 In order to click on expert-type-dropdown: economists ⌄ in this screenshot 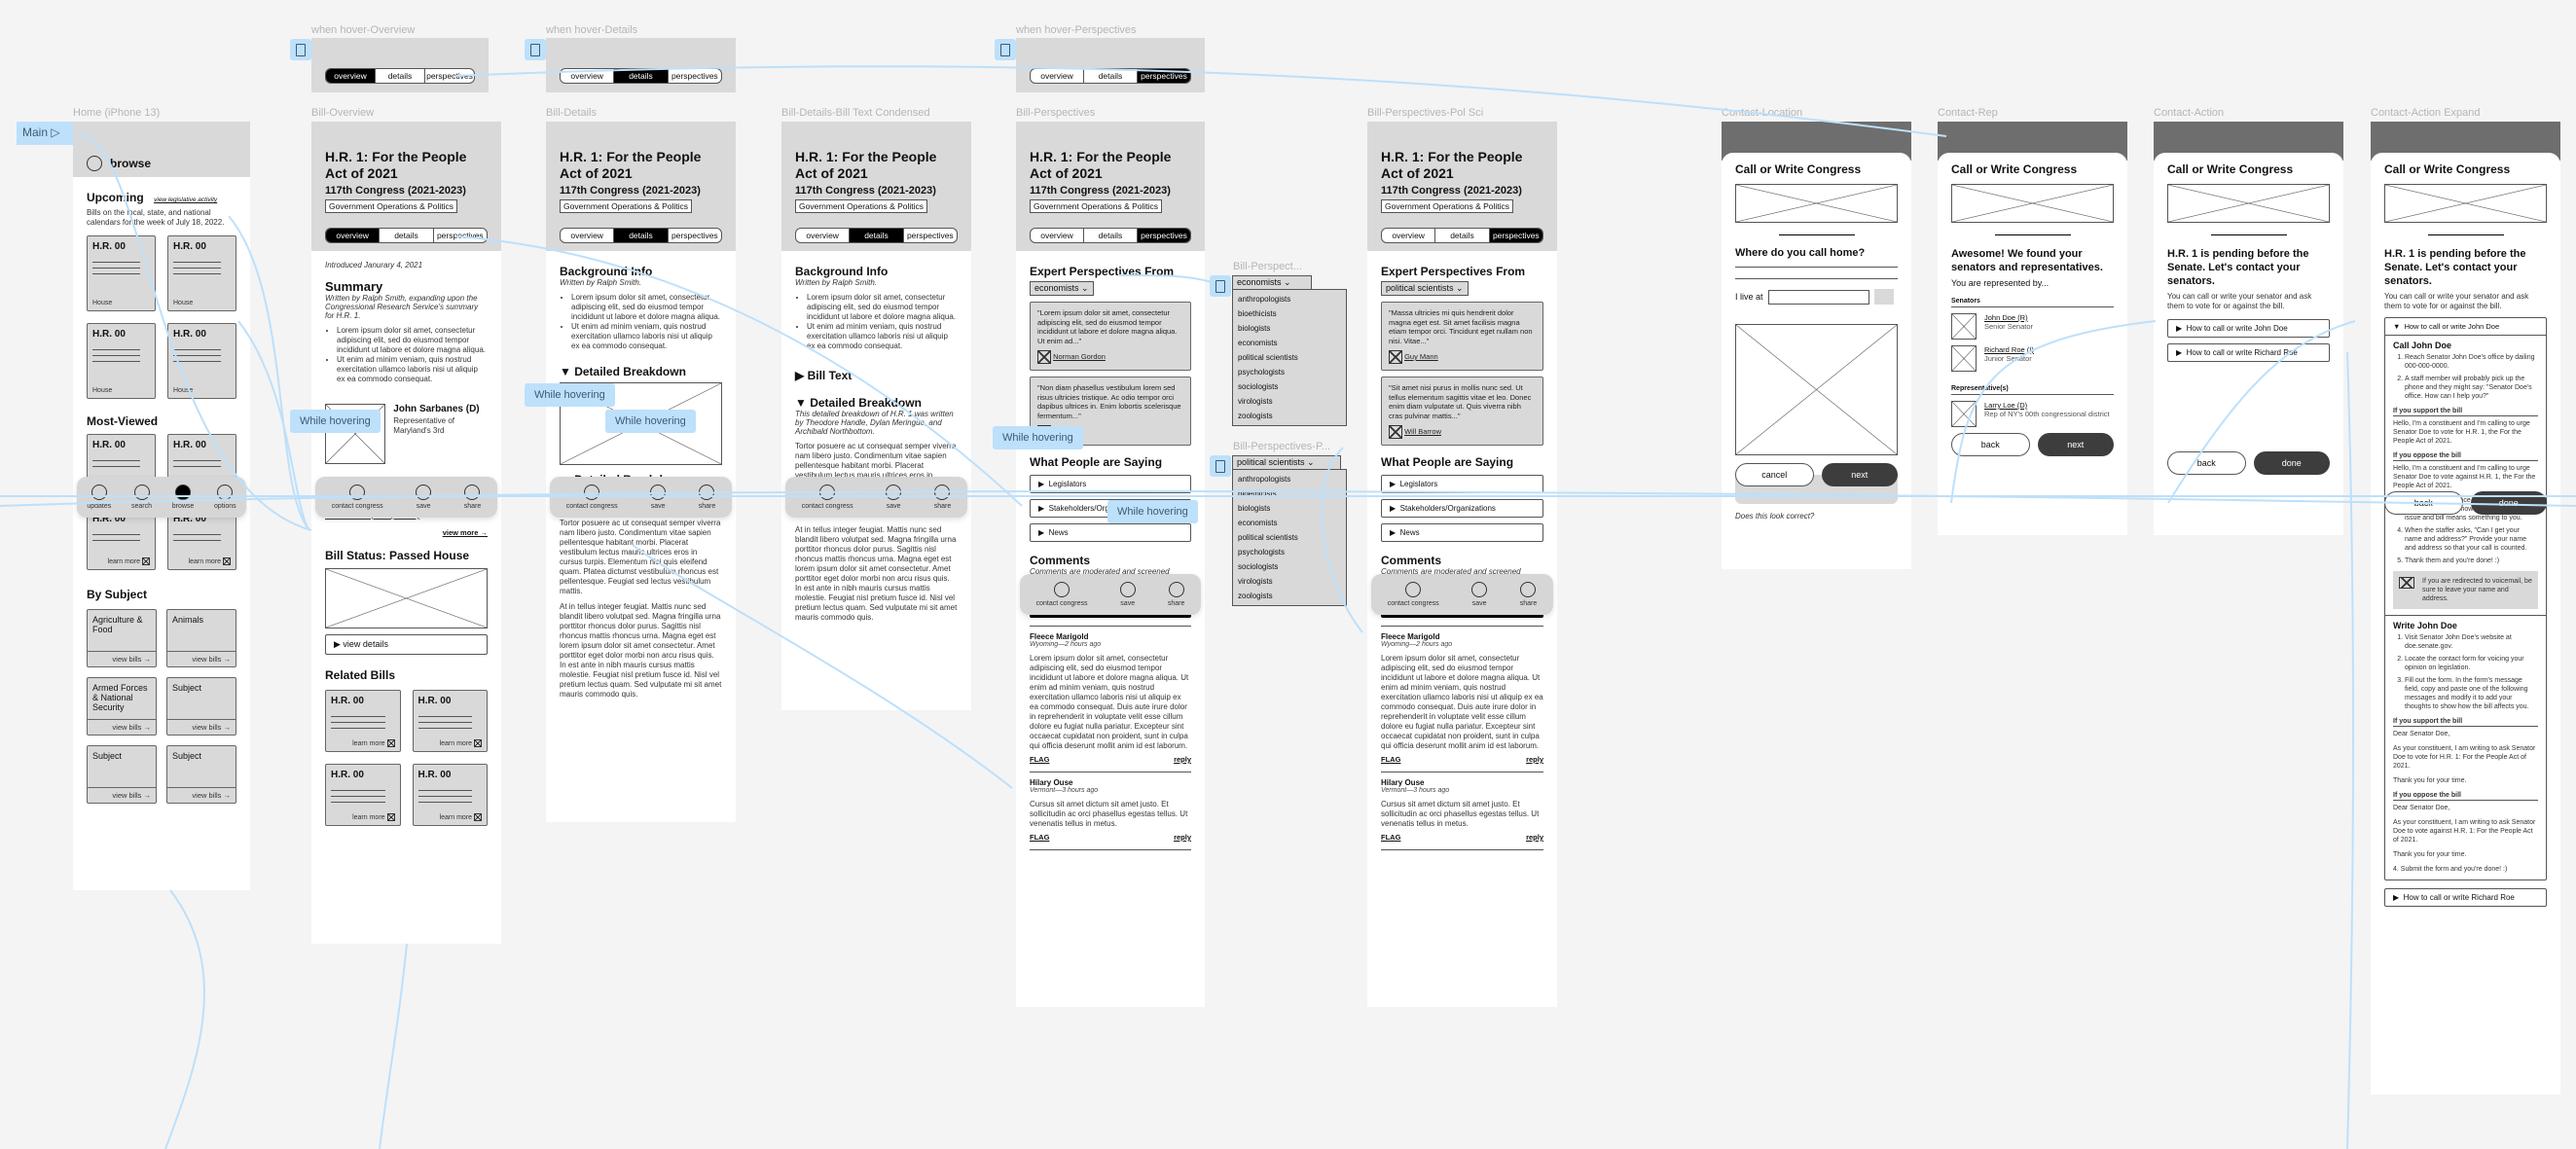, I will do `click(1062, 288)`.